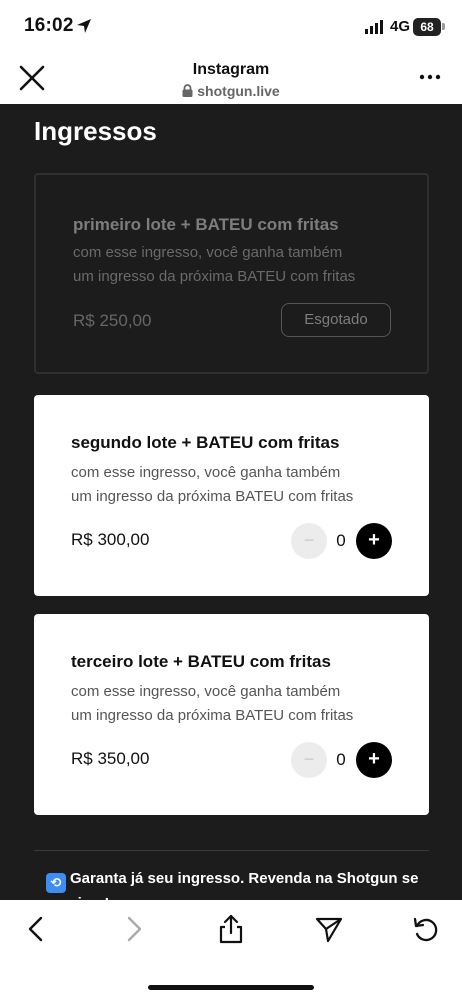 The width and height of the screenshot is (462, 1000). What do you see at coordinates (374, 27) in the screenshot?
I see `signal-icon` at bounding box center [374, 27].